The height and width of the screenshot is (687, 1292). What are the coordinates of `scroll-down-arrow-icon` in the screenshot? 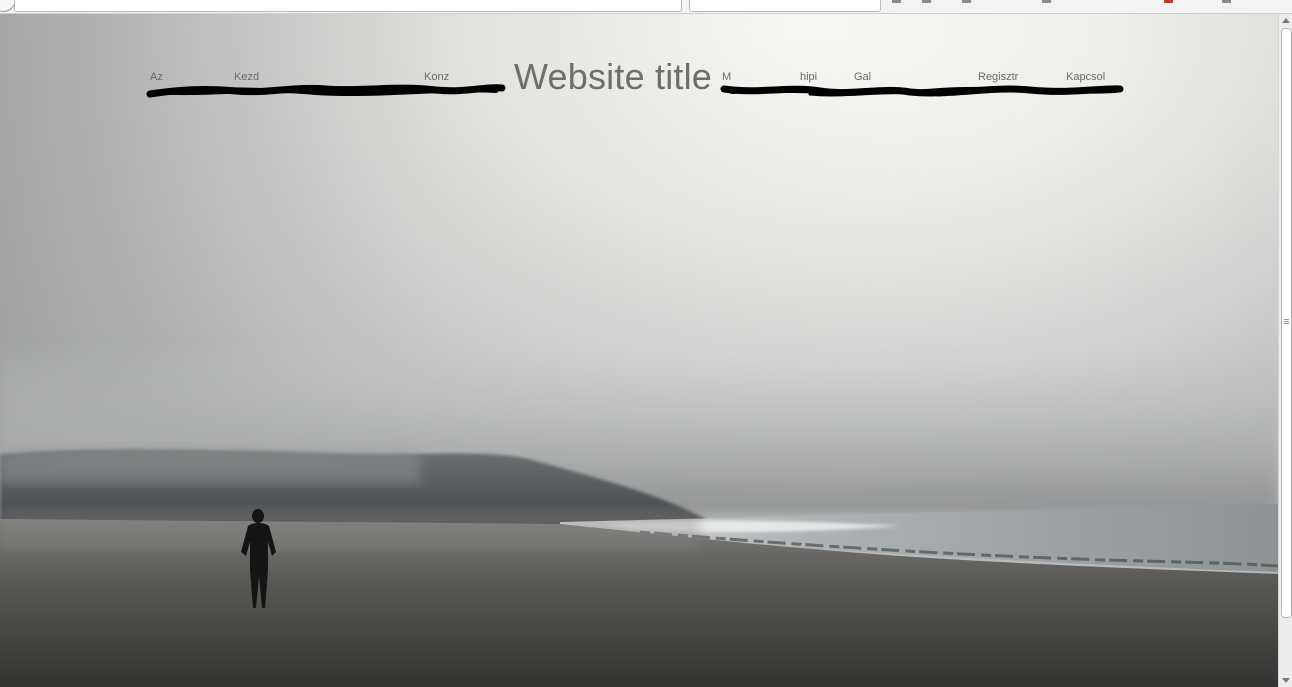 It's located at (1286, 680).